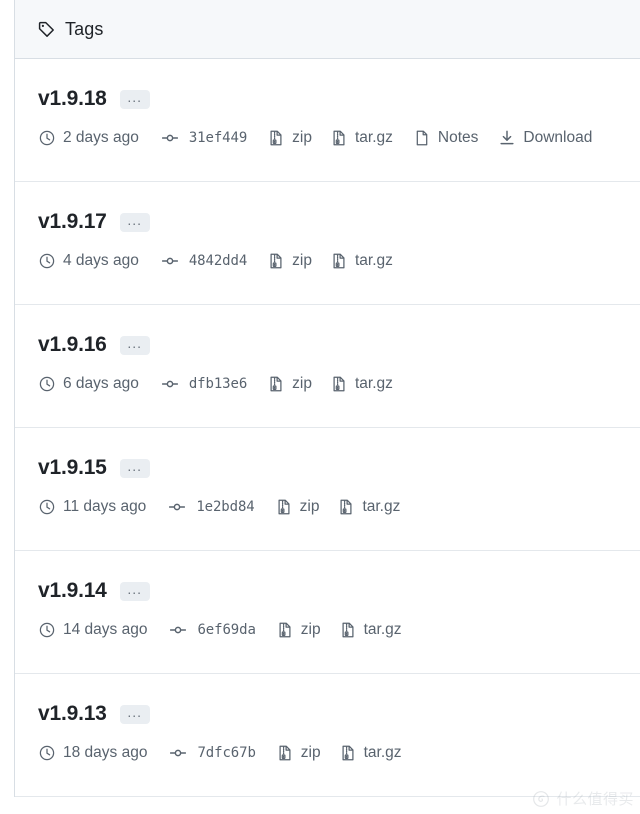 The height and width of the screenshot is (814, 640). I want to click on tag-meta: 11 days ago 1e2bd84 zip tar.gz, so click(339, 507).